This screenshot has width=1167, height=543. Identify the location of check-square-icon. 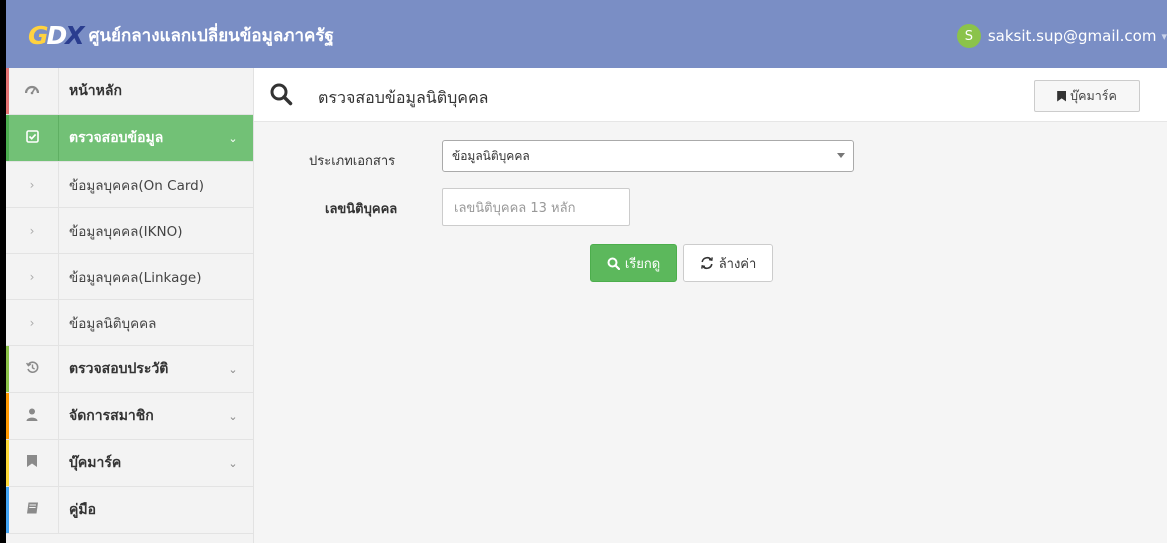
(32, 138).